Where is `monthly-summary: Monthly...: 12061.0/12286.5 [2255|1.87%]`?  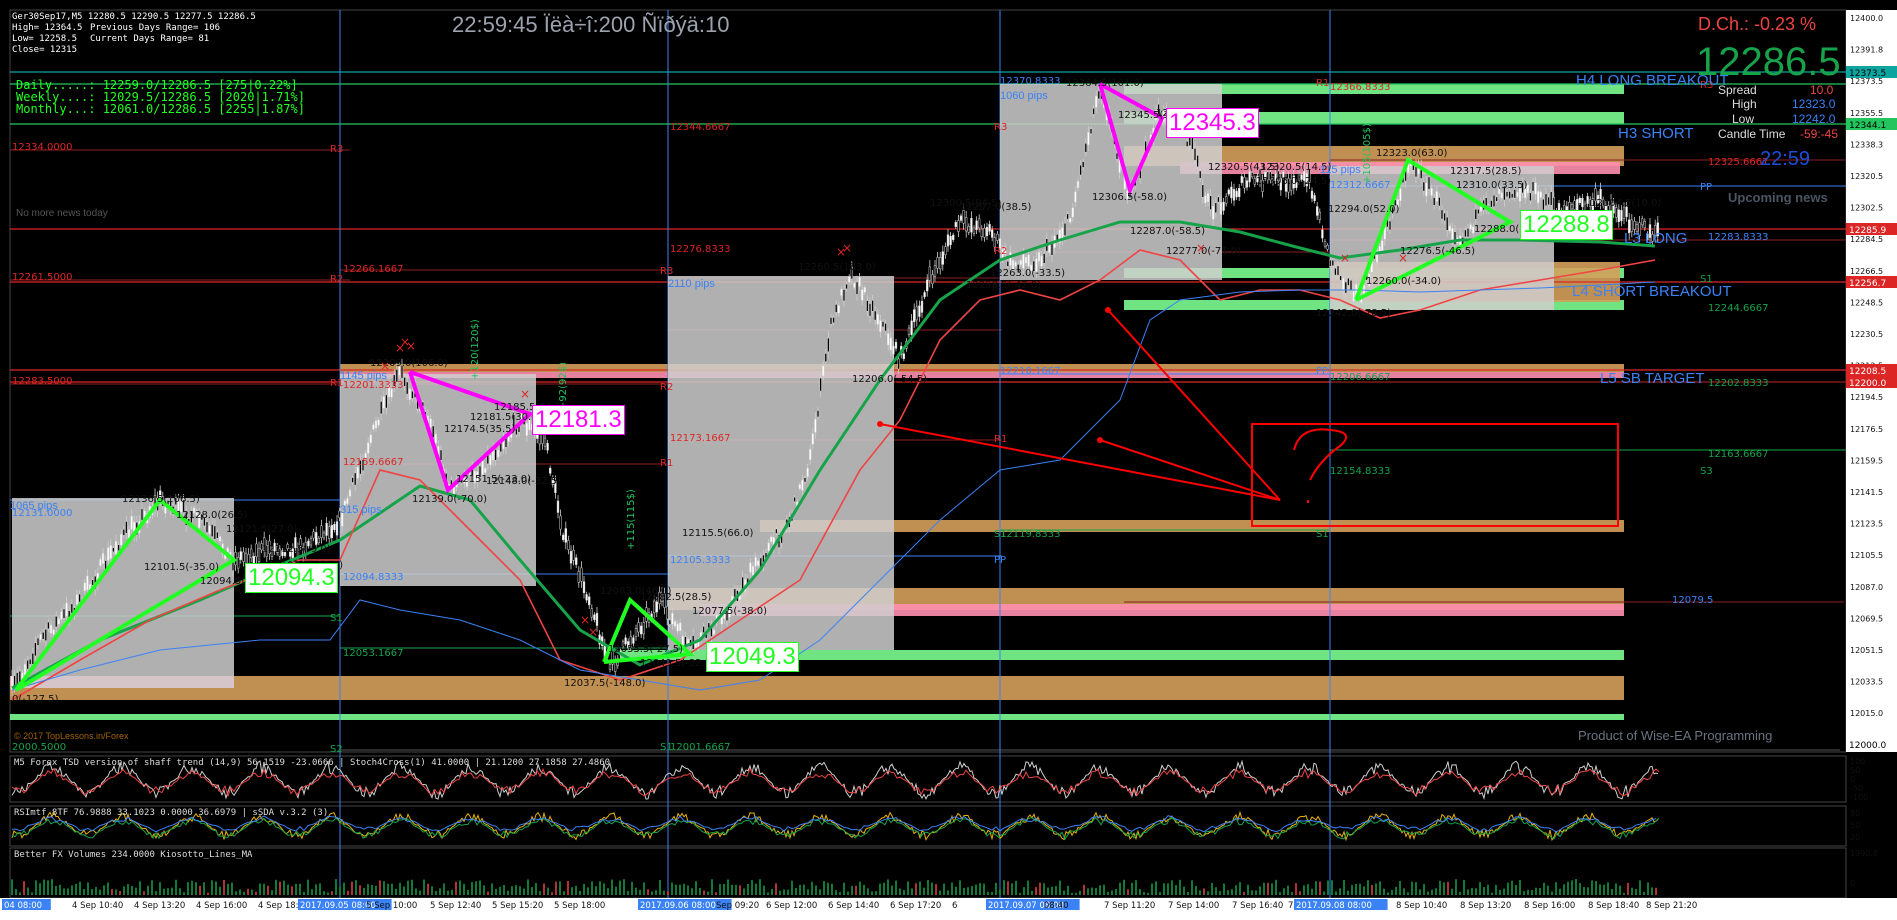 monthly-summary: Monthly...: 12061.0/12286.5 [2255|1.87%] is located at coordinates (160, 109).